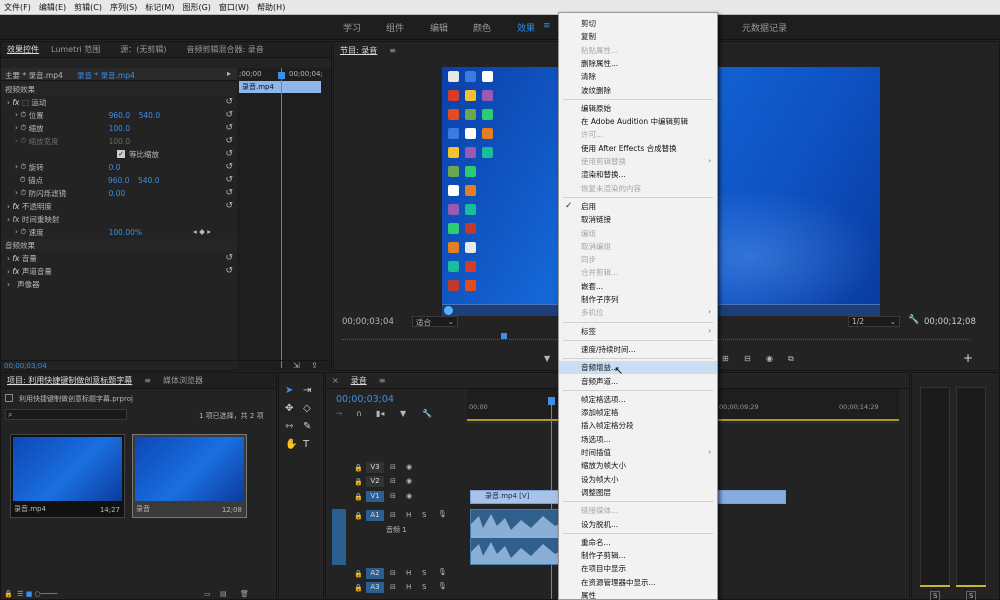  I want to click on rotation-row: › ⏱ 旋转 0.0 ↺, so click(119, 167).